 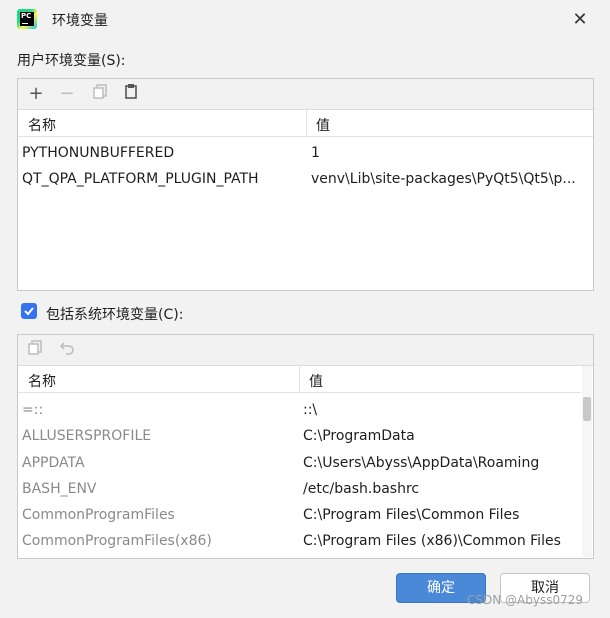 I want to click on table-row: APPDATA C:\Users\Abyss\AppData\Roaming, so click(x=305, y=464).